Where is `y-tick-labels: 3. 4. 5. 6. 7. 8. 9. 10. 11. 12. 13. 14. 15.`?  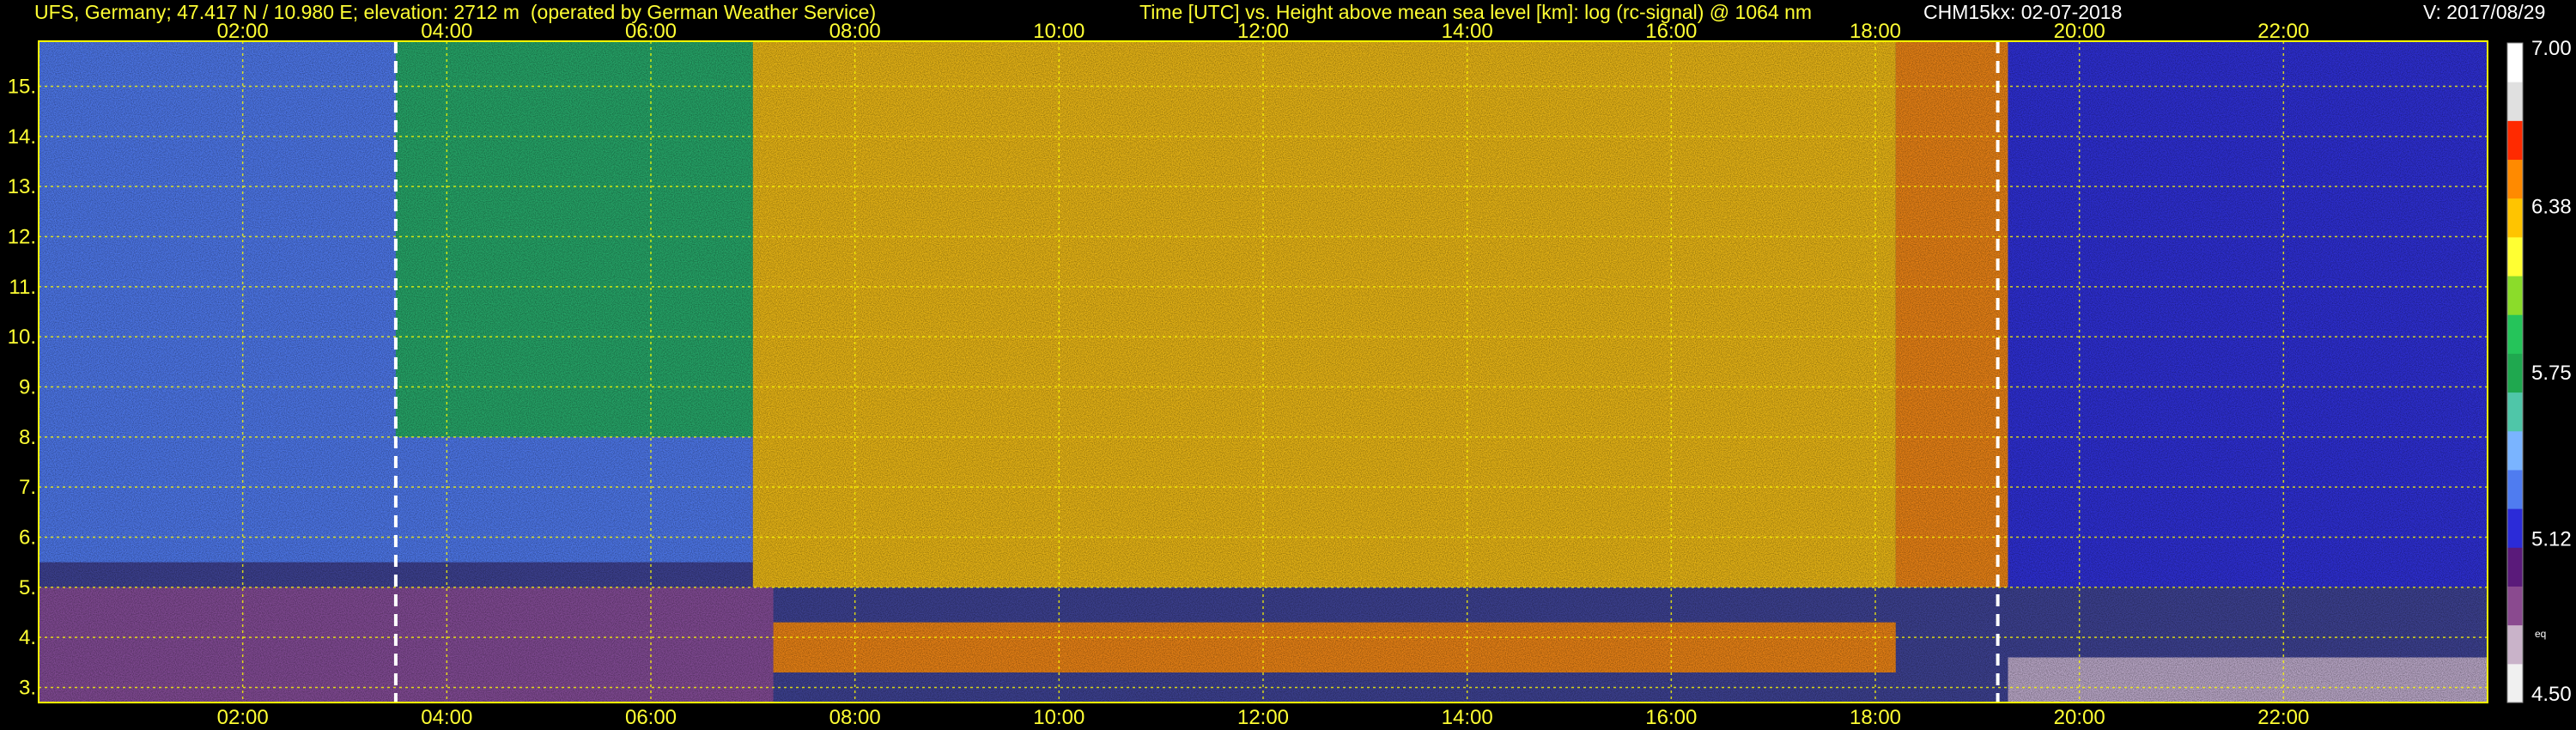
y-tick-labels: 3. 4. 5. 6. 7. 8. 9. 10. 11. 12. 13. 14. 15. is located at coordinates (22, 388).